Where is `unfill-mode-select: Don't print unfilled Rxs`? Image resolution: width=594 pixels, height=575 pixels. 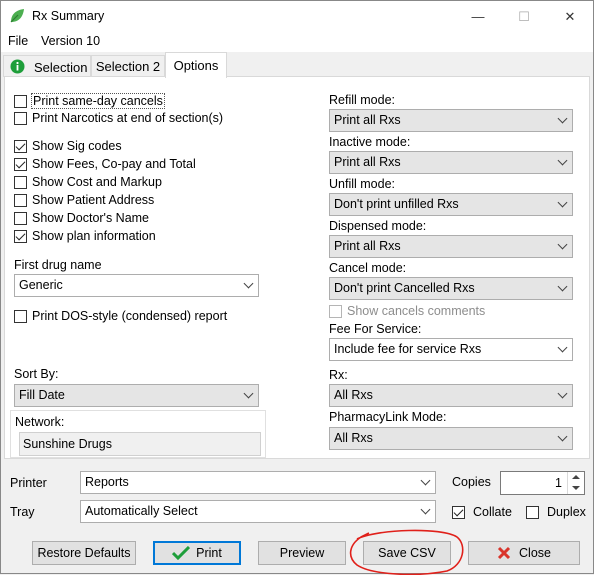
unfill-mode-select: Don't print unfilled Rxs is located at coordinates (451, 204).